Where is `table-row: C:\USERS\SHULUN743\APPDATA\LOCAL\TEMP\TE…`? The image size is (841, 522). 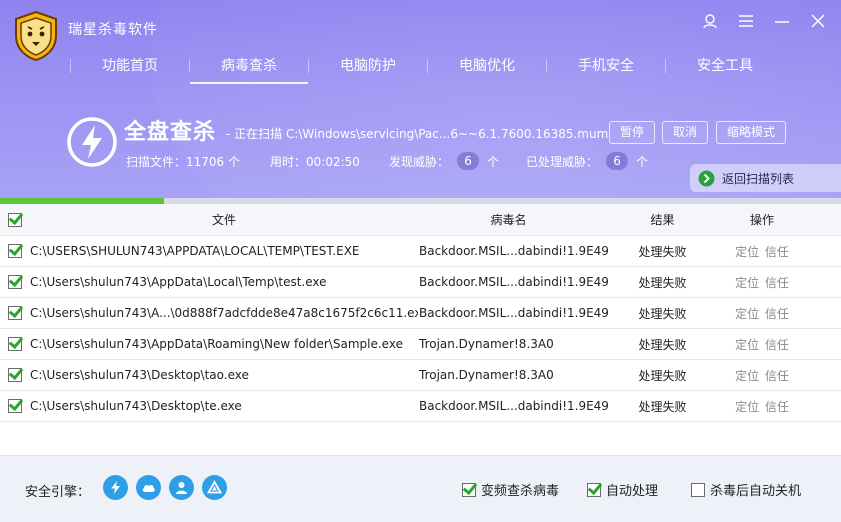
table-row: C:\USERS\SHULUN743\APPDATA\LOCAL\TEMP\TE… is located at coordinates (420, 251).